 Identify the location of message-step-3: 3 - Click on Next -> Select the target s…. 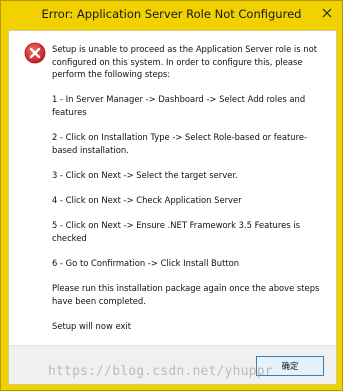
(145, 174).